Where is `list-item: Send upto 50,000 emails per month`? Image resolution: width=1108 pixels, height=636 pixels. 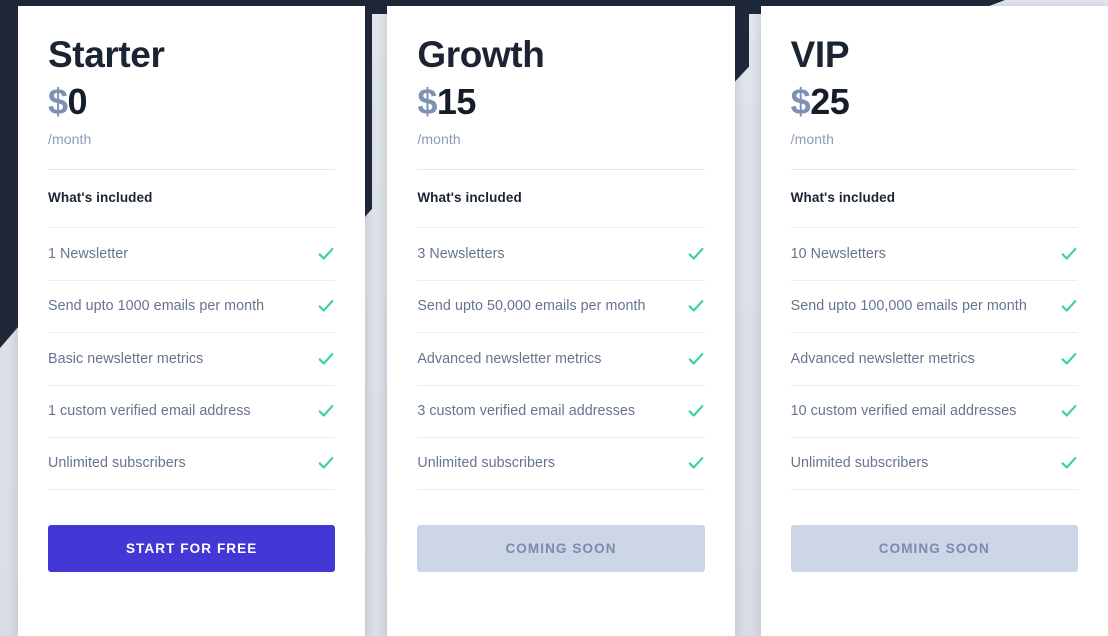
list-item: Send upto 50,000 emails per month is located at coordinates (561, 306).